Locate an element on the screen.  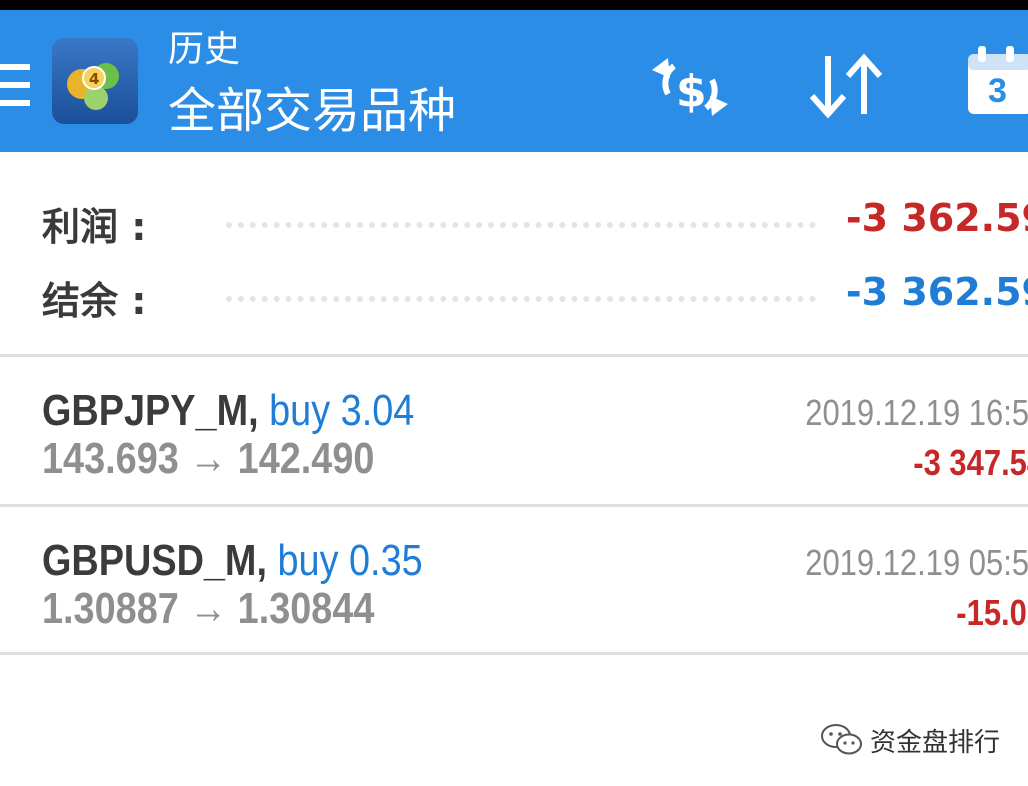
hamburger-menu-icon is located at coordinates (15, 85).